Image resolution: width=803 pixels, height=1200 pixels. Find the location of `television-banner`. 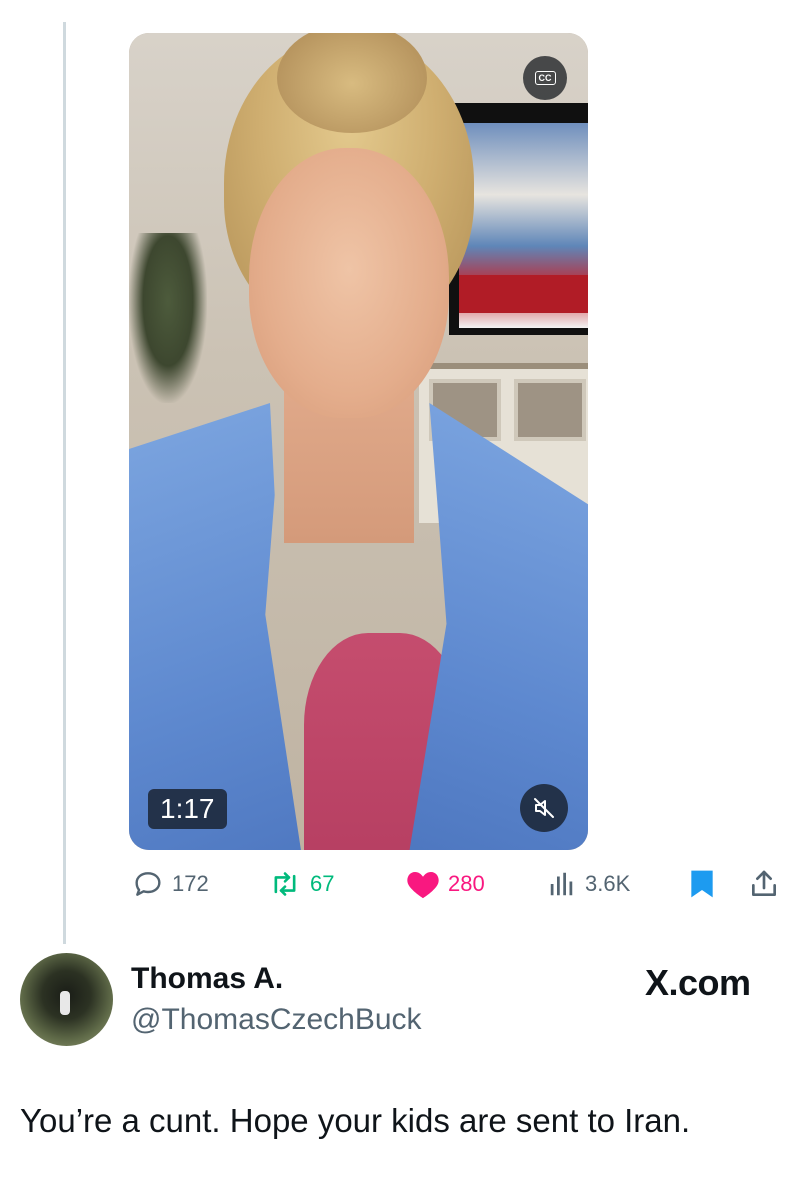

television-banner is located at coordinates (523, 294).